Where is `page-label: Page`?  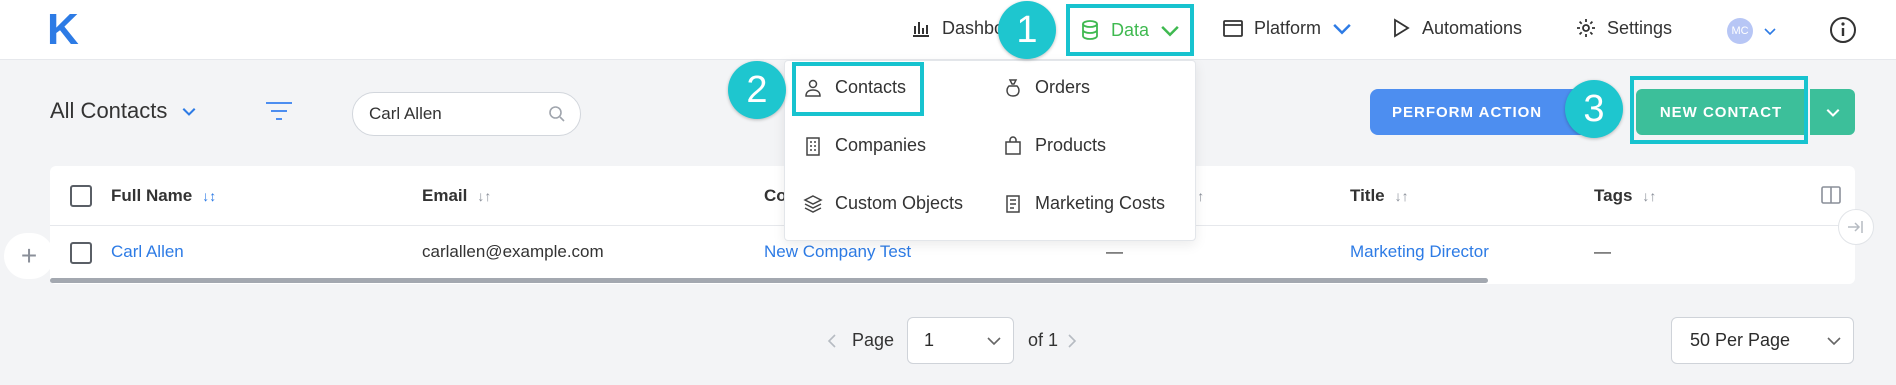 page-label: Page is located at coordinates (873, 340).